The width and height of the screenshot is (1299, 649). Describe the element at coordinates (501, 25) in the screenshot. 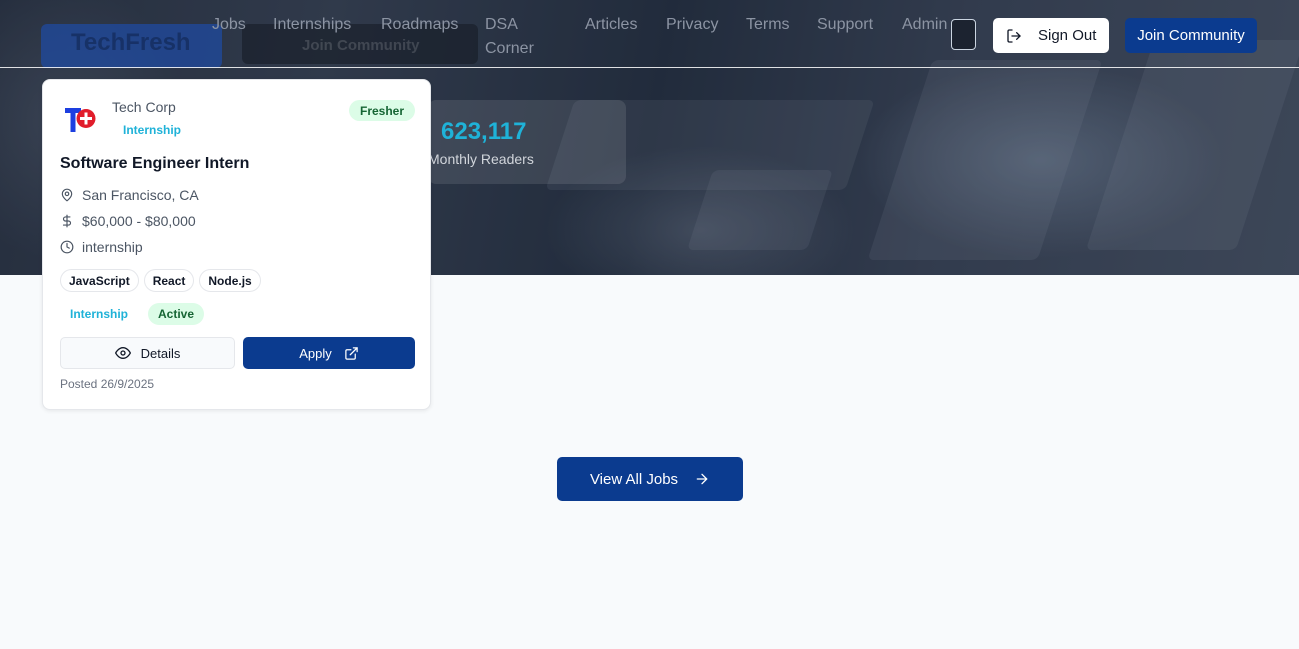

I see `nav-dsa: DSA` at that location.